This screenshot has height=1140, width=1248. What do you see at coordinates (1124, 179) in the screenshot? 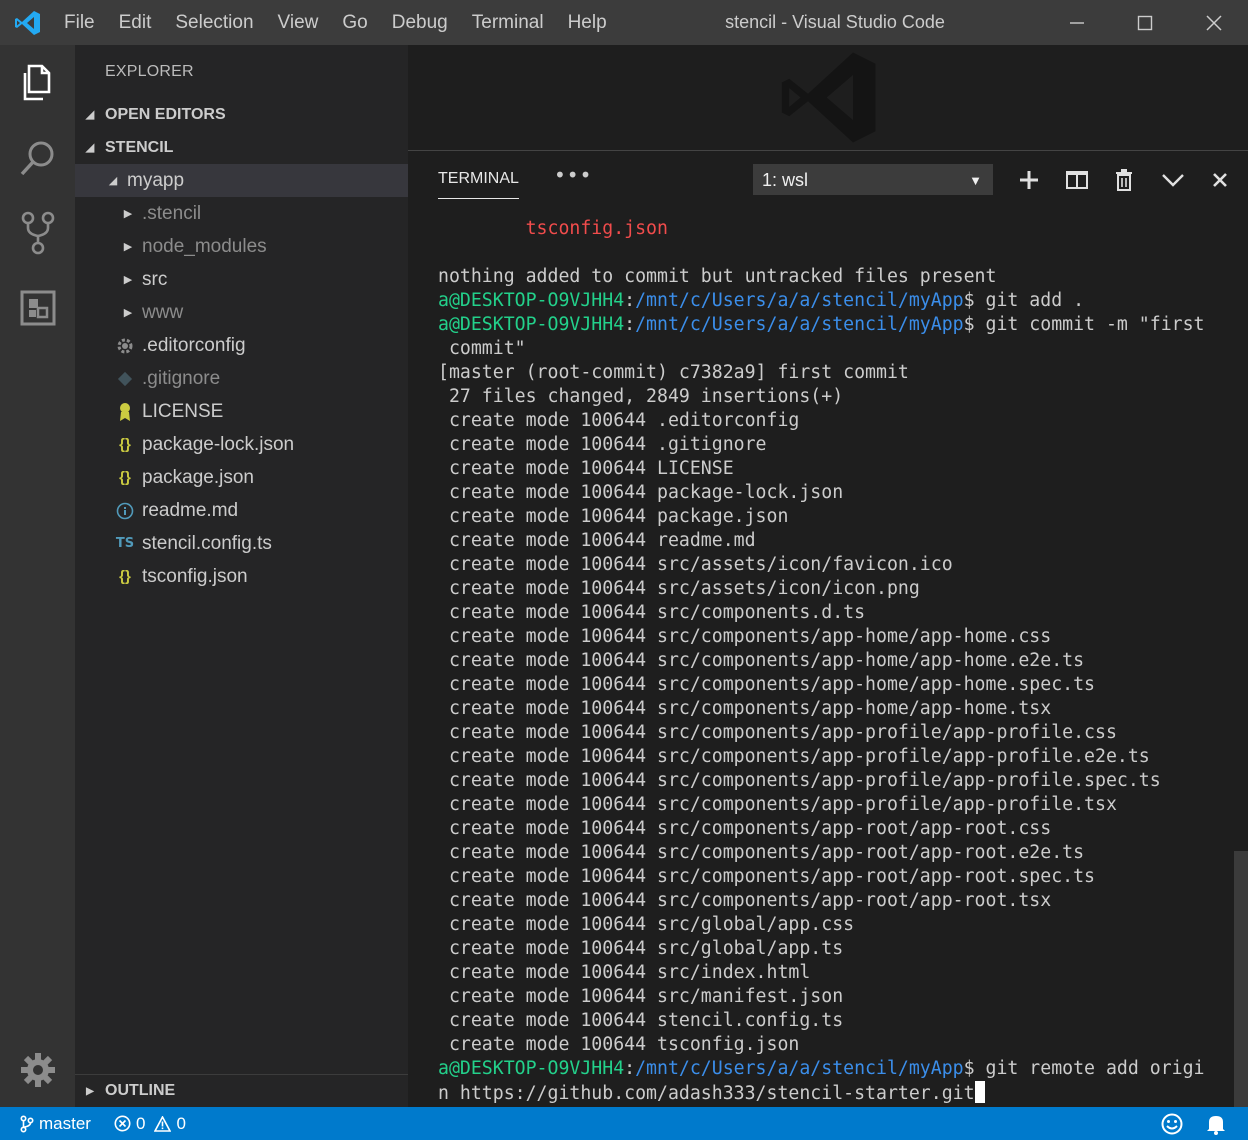
I see `kill-terminal-button` at bounding box center [1124, 179].